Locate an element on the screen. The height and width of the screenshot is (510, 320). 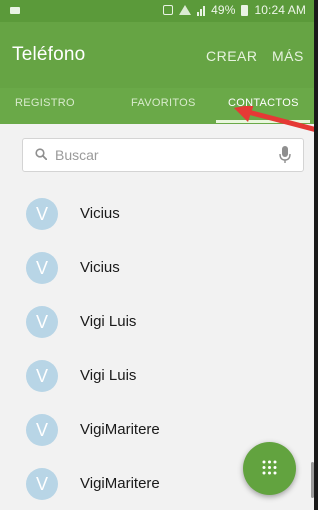
app-bar: Teléfono CREAR MÁS is located at coordinates (159, 55).